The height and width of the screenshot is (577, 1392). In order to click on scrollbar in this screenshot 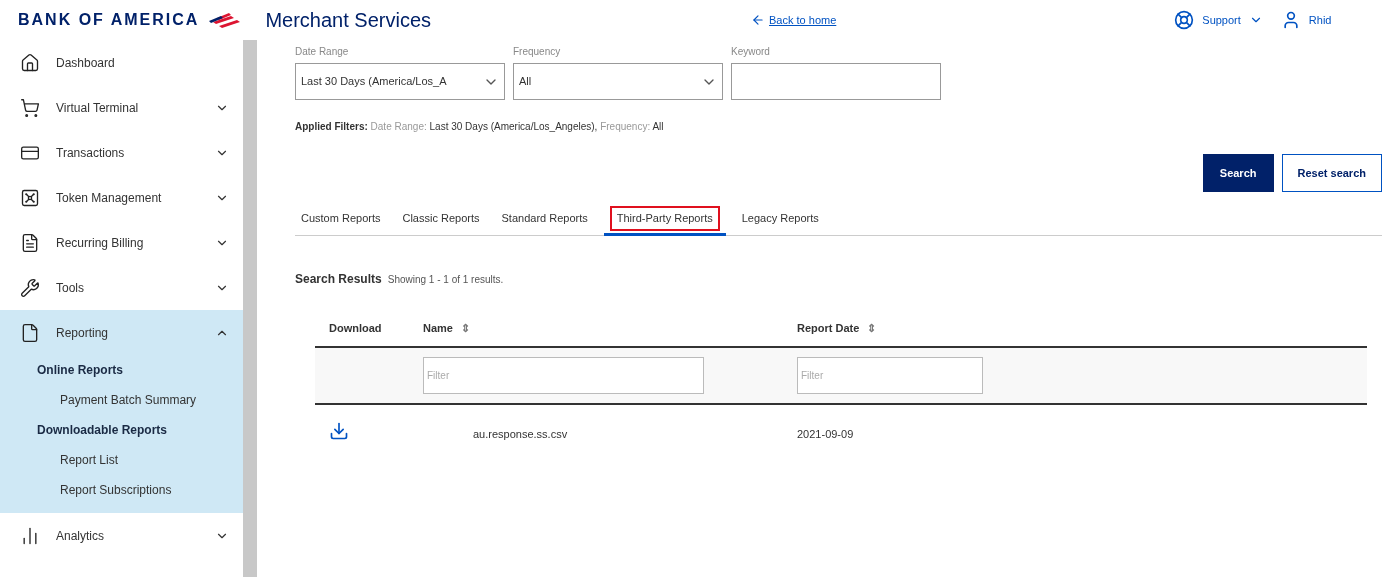, I will do `click(250, 308)`.